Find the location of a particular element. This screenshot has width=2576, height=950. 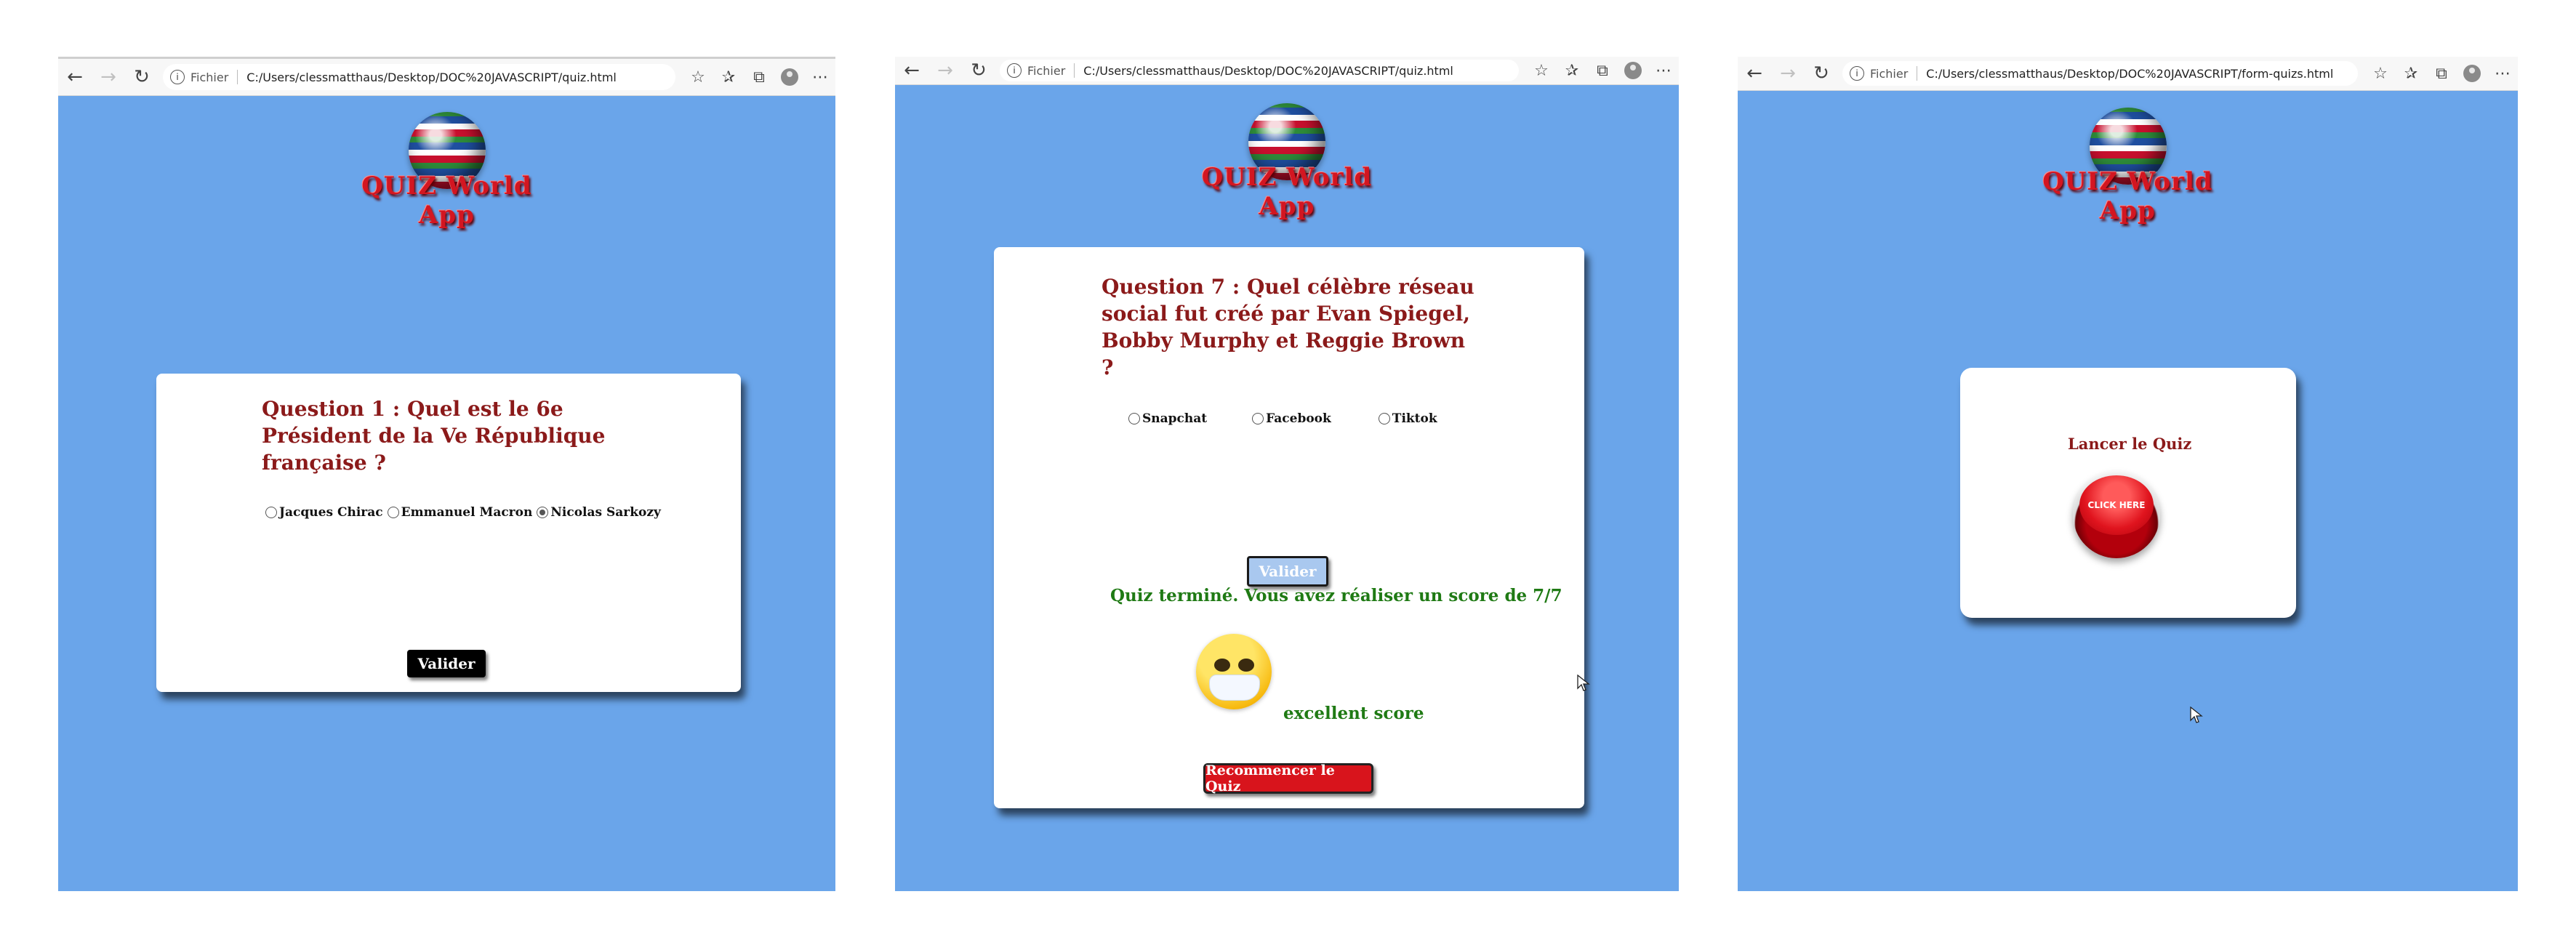

submit-button: Valider is located at coordinates (447, 663).